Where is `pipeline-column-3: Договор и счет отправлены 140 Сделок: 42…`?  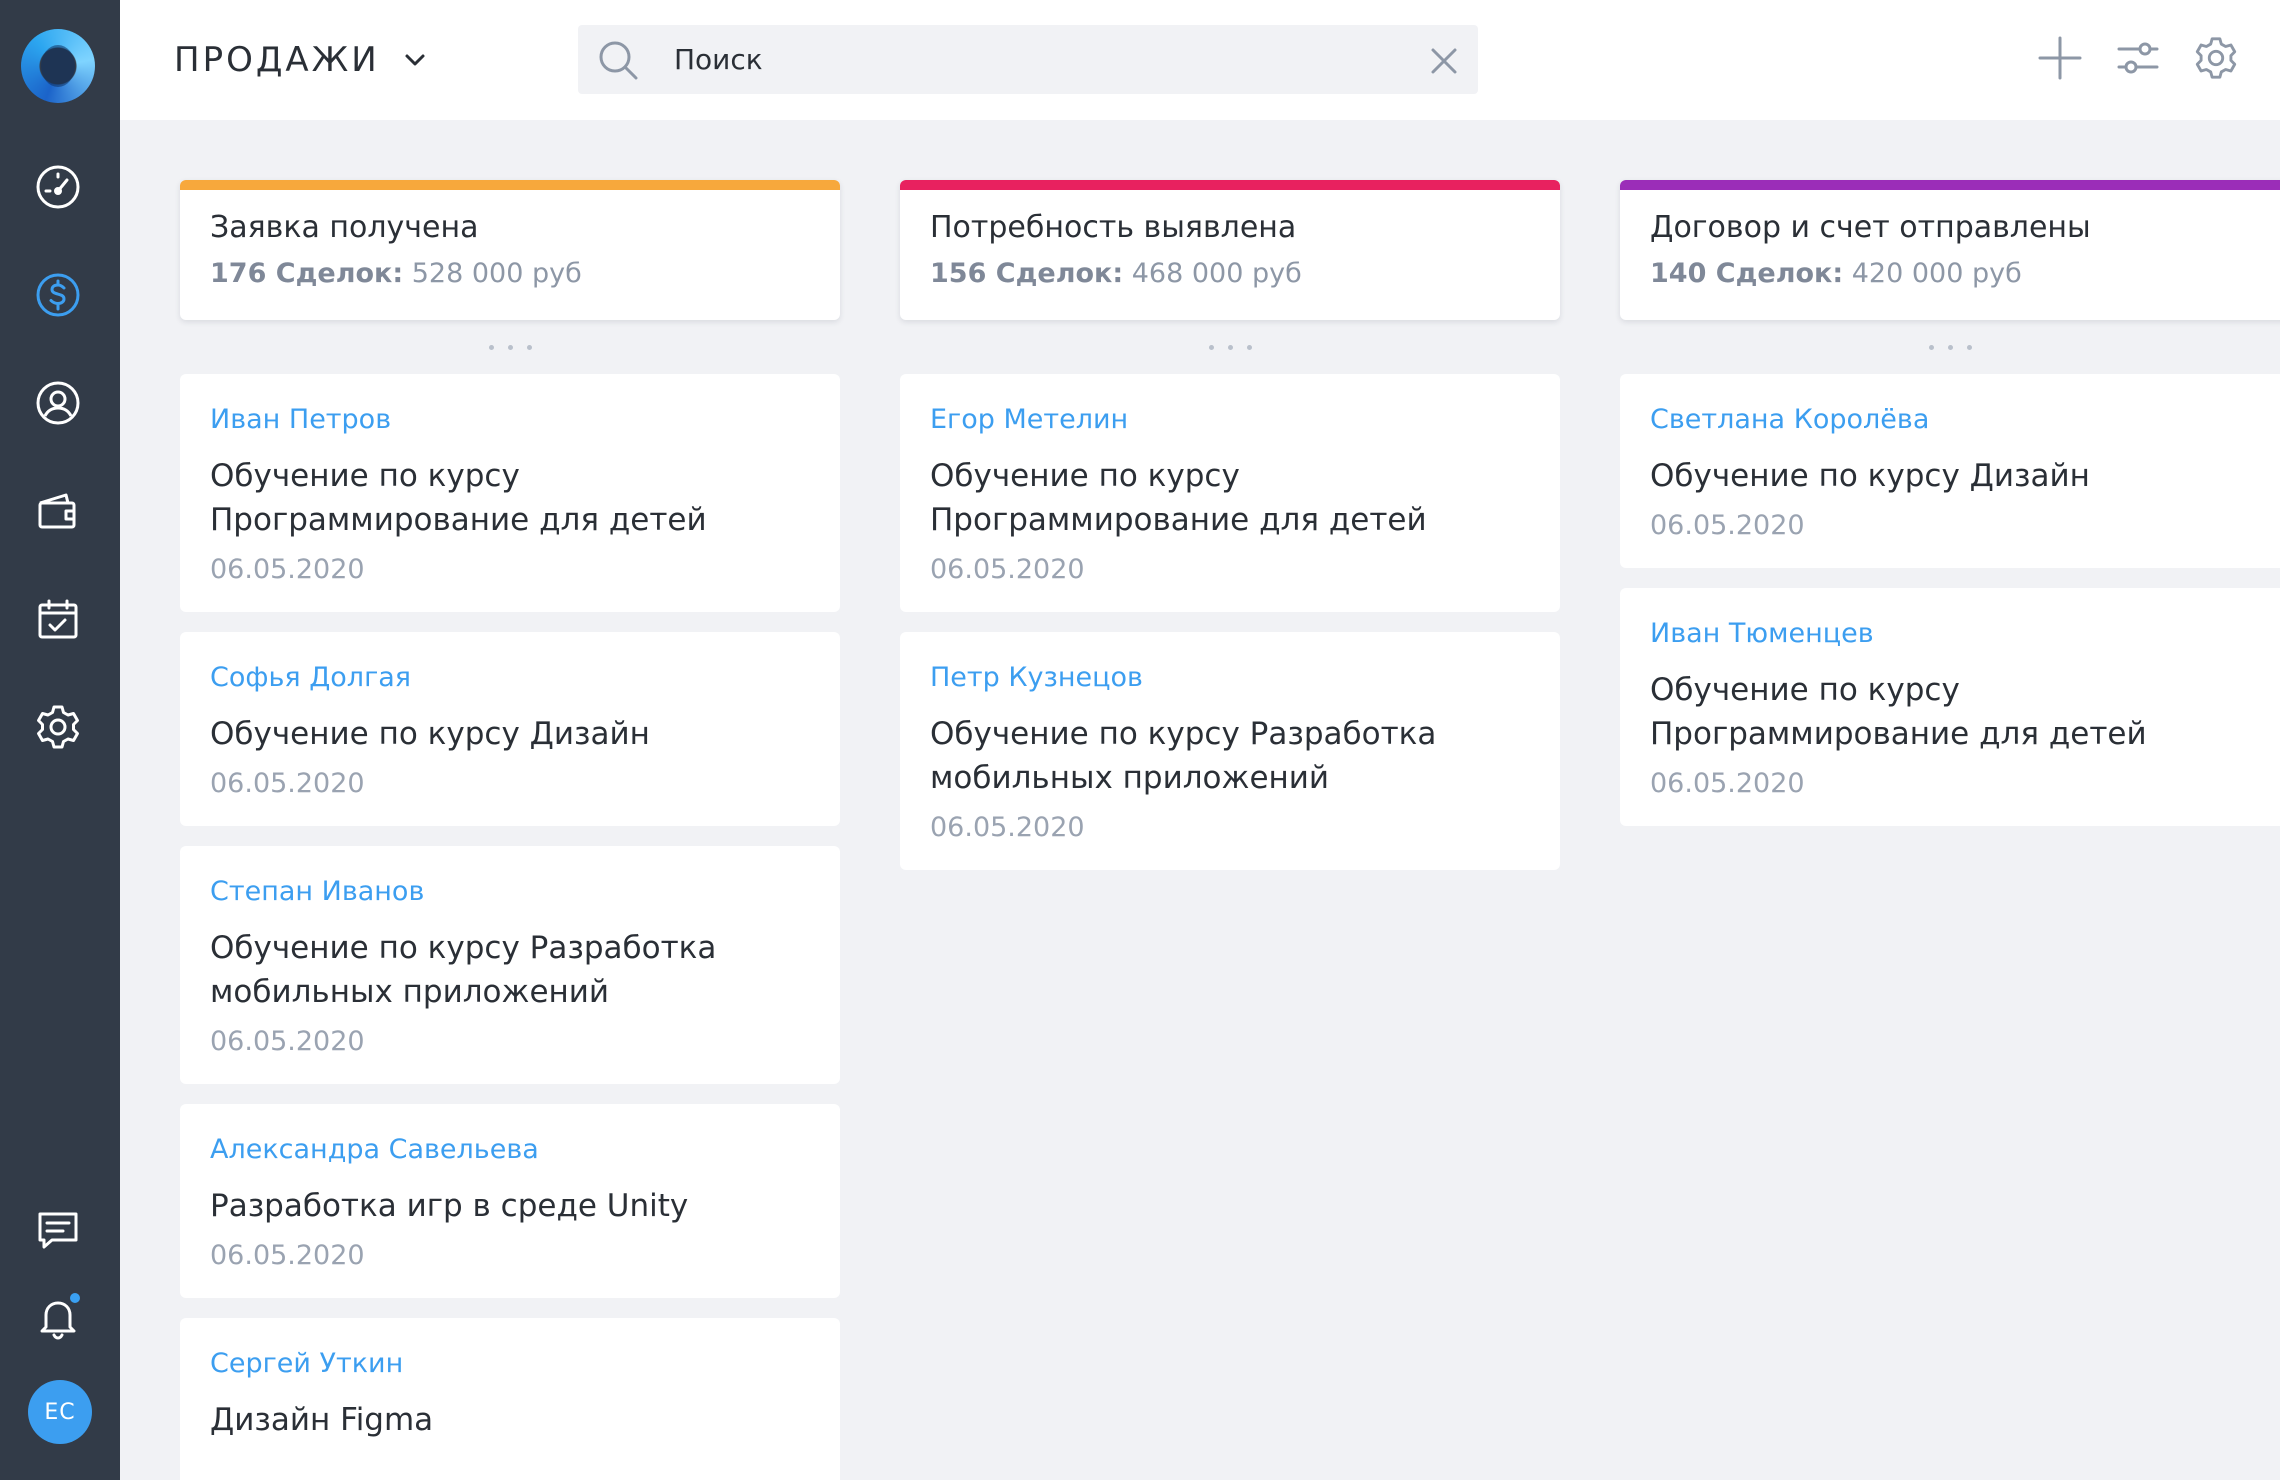 pipeline-column-3: Договор и счет отправлены 140 Сделок: 42… is located at coordinates (1950, 513).